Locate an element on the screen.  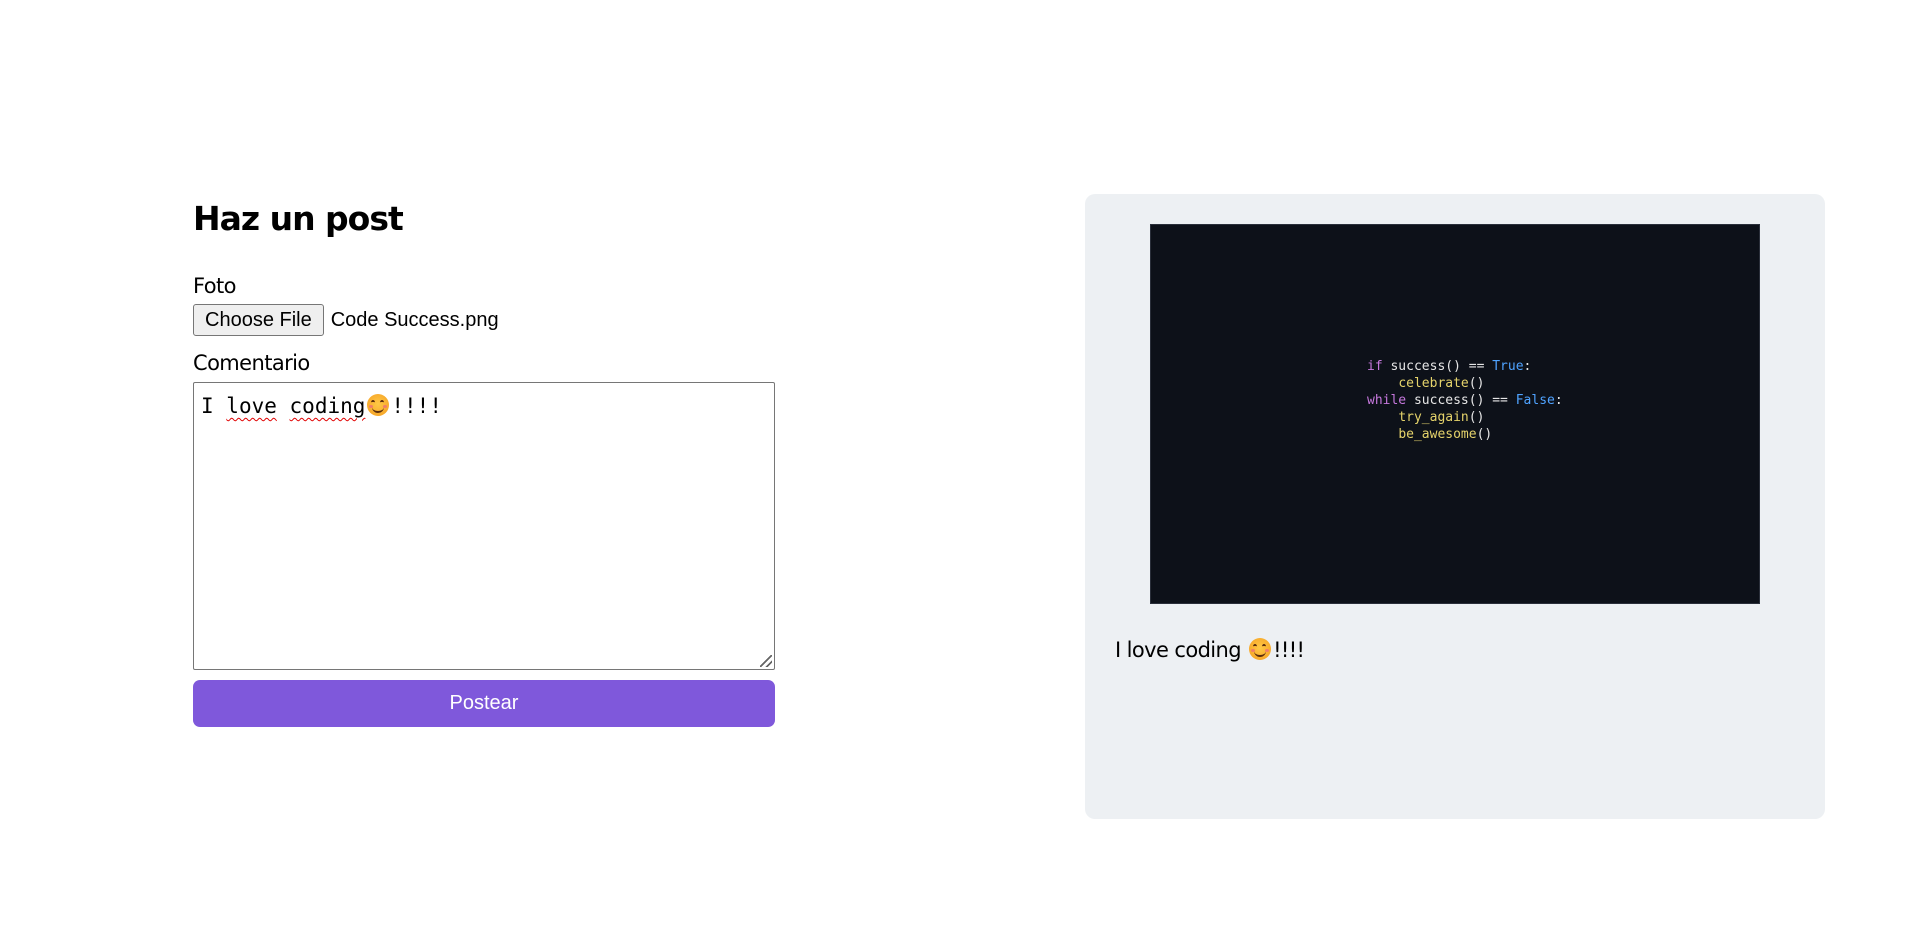
post-caption: I love coding !!!! is located at coordinates (1210, 650).